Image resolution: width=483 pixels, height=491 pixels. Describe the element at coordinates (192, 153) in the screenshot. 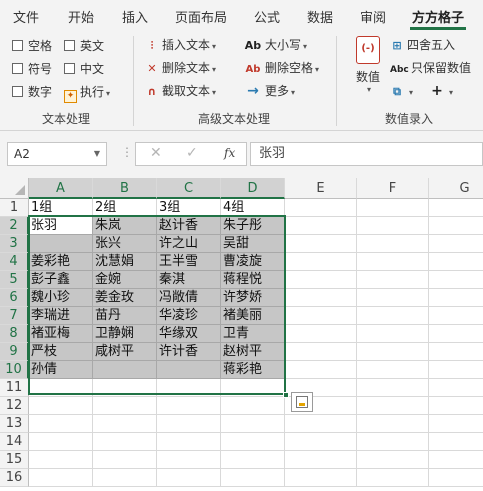

I see `confirm-icon: ✓` at that location.